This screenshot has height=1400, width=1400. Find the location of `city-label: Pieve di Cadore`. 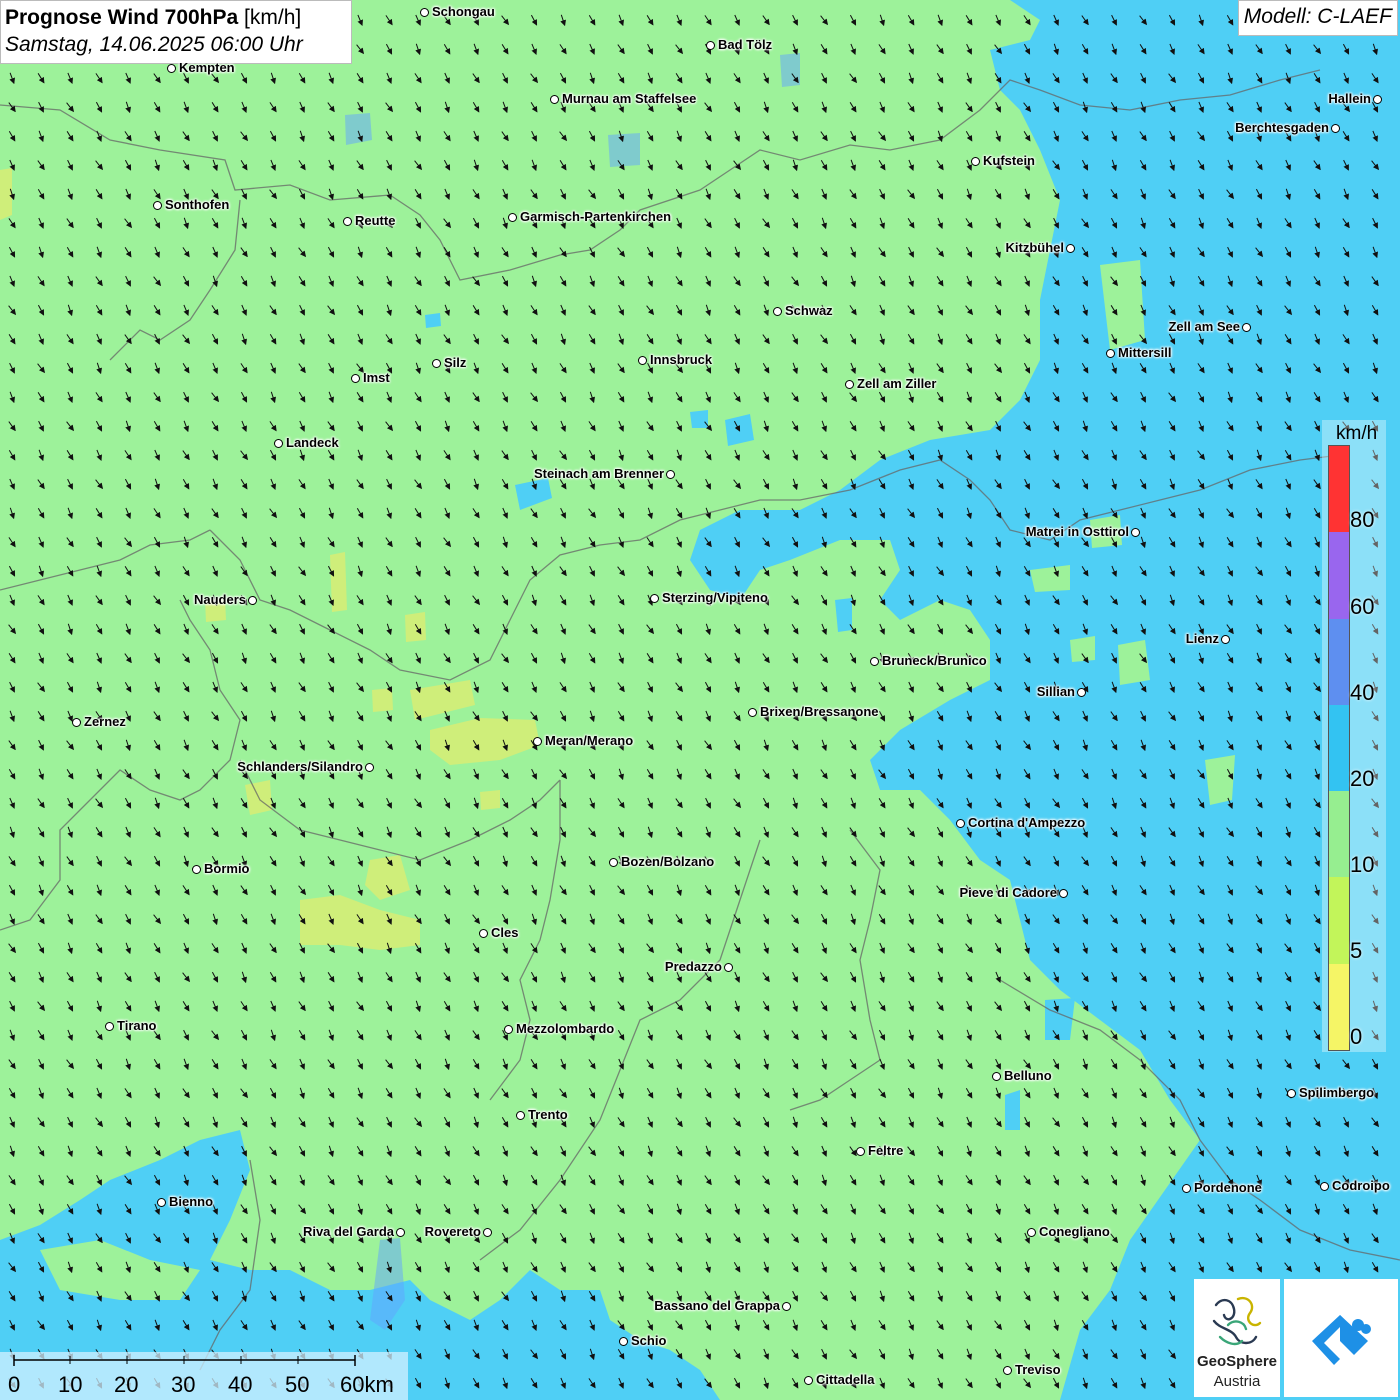

city-label: Pieve di Cadore is located at coordinates (1008, 892).